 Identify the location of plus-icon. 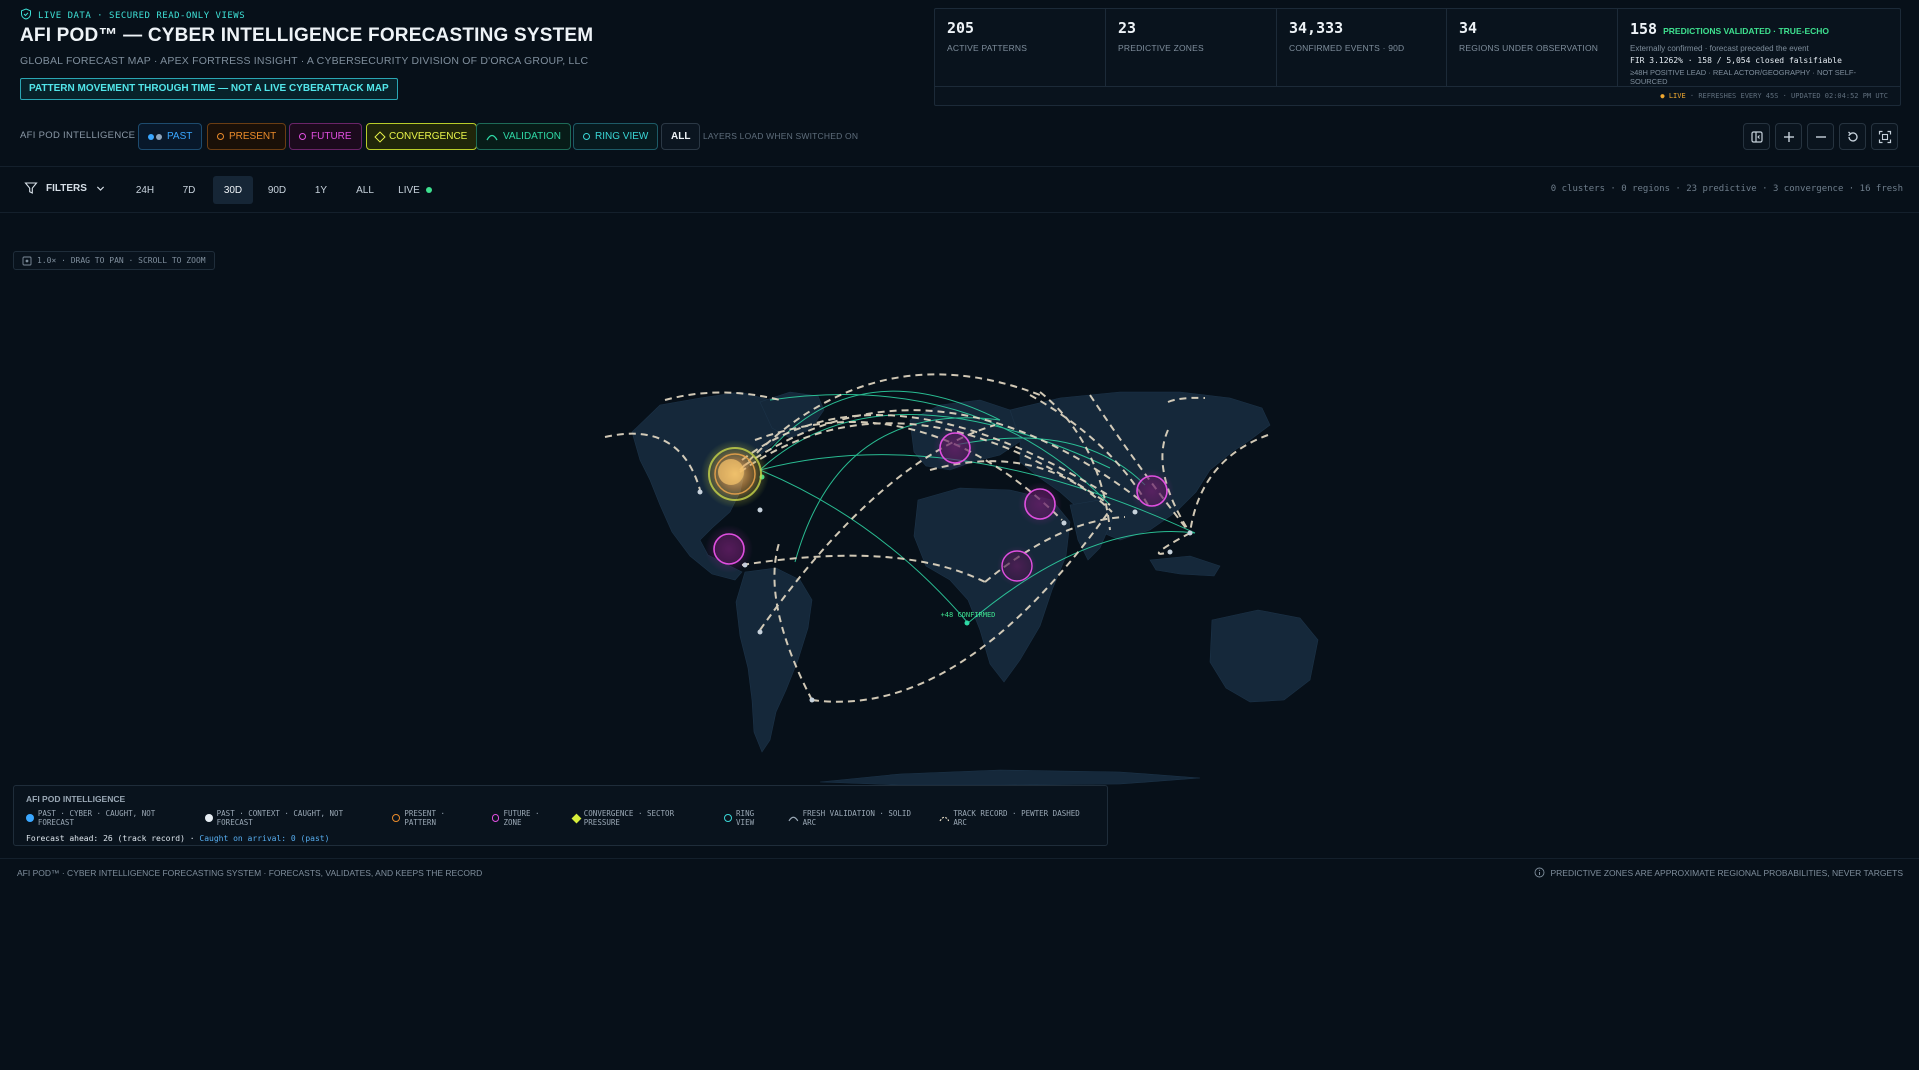
(1788, 136).